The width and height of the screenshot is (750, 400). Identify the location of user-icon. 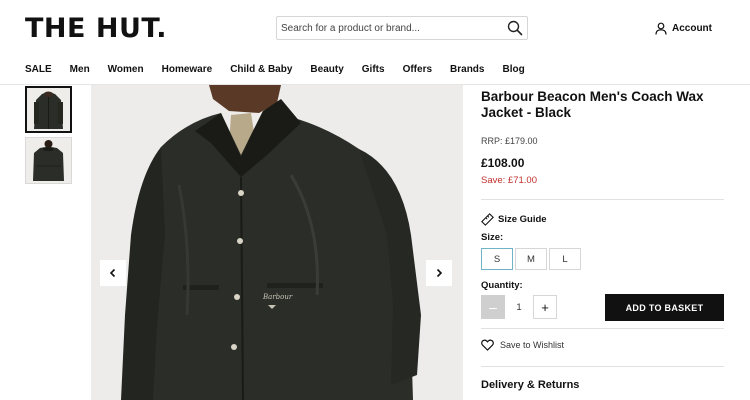
(661, 28).